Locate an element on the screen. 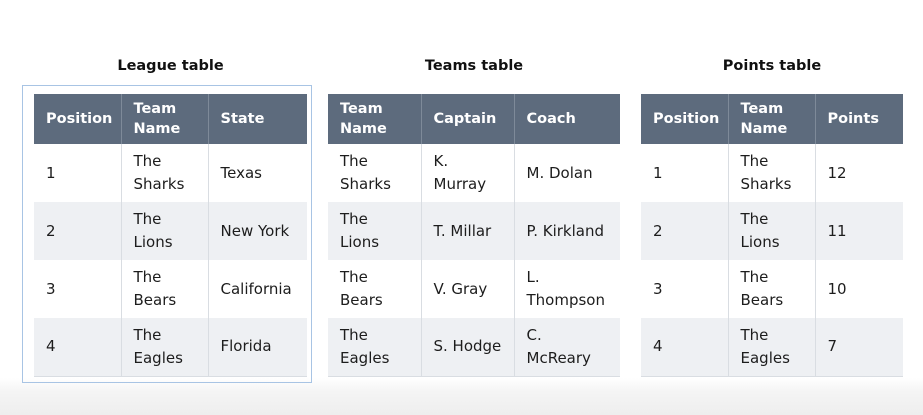 This screenshot has height=415, width=923. table-row: The Sharks K. Murray M. Dolan is located at coordinates (474, 173).